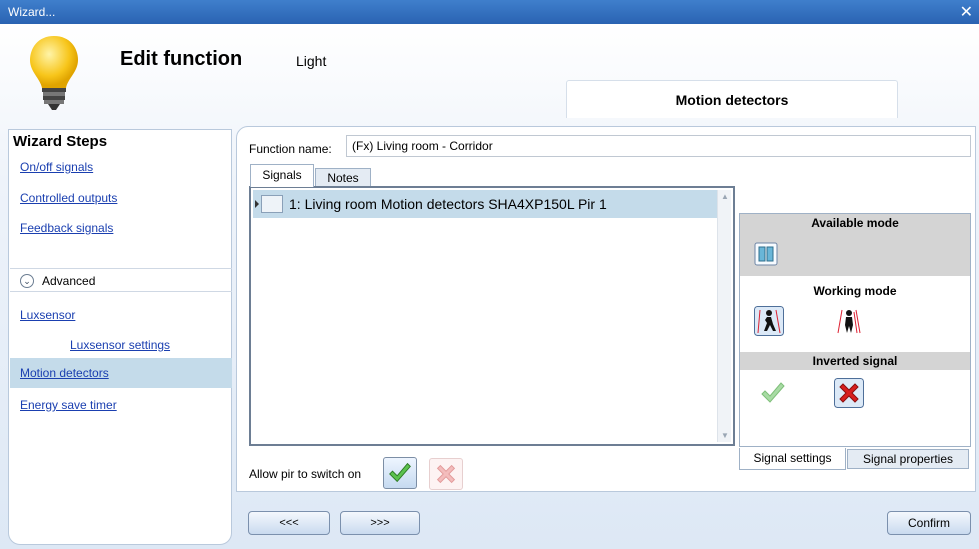 The height and width of the screenshot is (549, 979). Describe the element at coordinates (724, 316) in the screenshot. I see `scrollbar: ▲ ▼` at that location.